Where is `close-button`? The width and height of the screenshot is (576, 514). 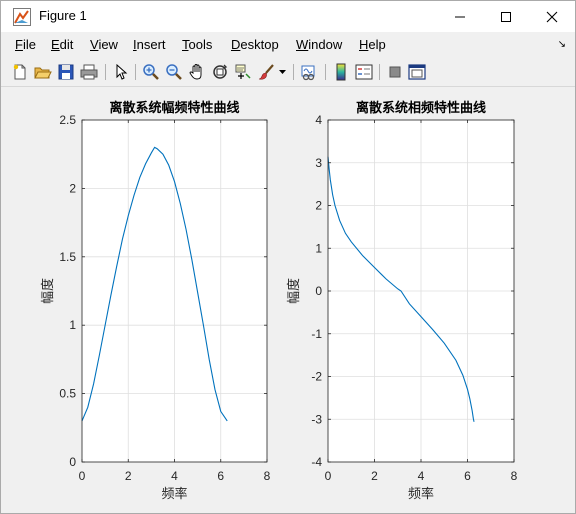
close-button is located at coordinates (552, 16).